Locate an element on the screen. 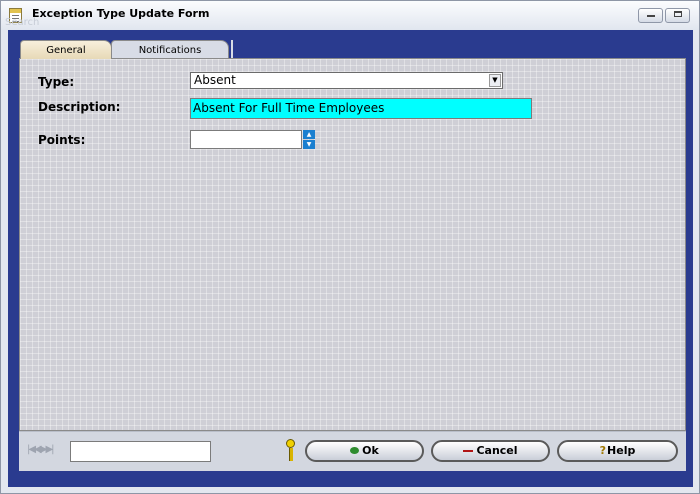  description-field: Absent For Full Time Employees is located at coordinates (361, 108).